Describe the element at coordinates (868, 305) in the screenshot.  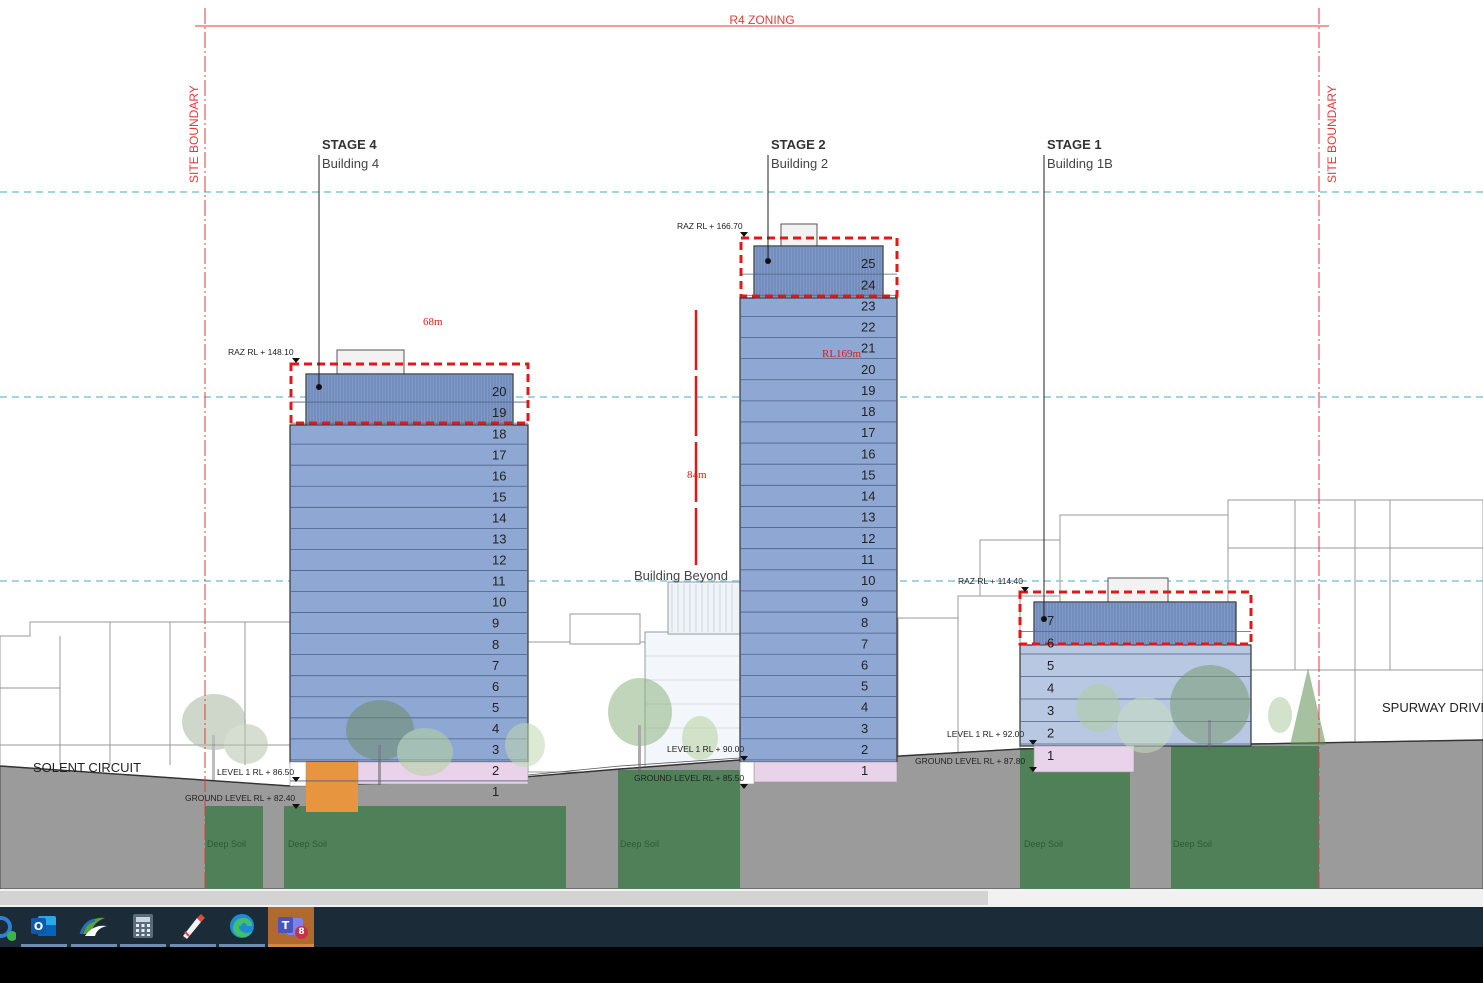
I see `floor-number: 23` at that location.